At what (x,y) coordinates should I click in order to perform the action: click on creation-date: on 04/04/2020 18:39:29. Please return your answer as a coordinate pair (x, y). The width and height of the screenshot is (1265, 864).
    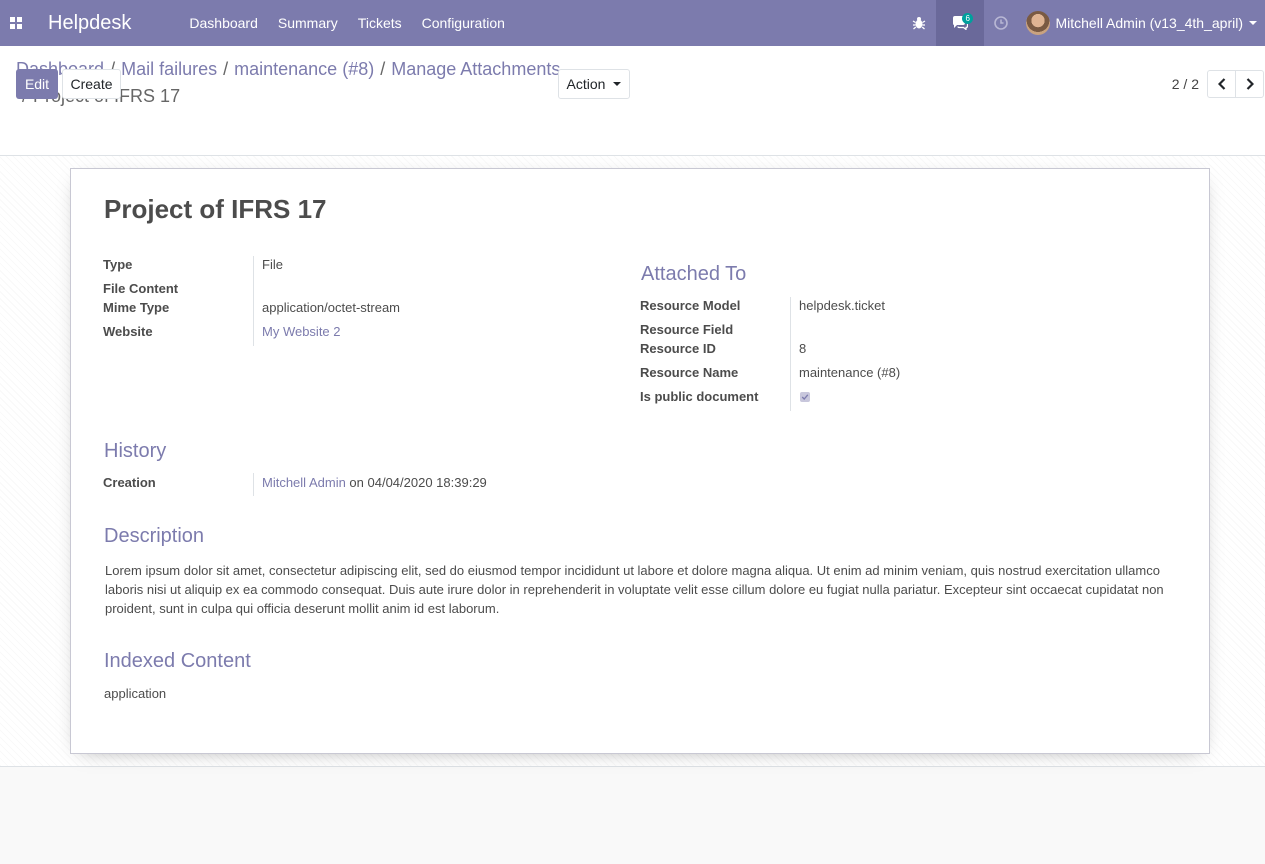
    Looking at the image, I should click on (416, 482).